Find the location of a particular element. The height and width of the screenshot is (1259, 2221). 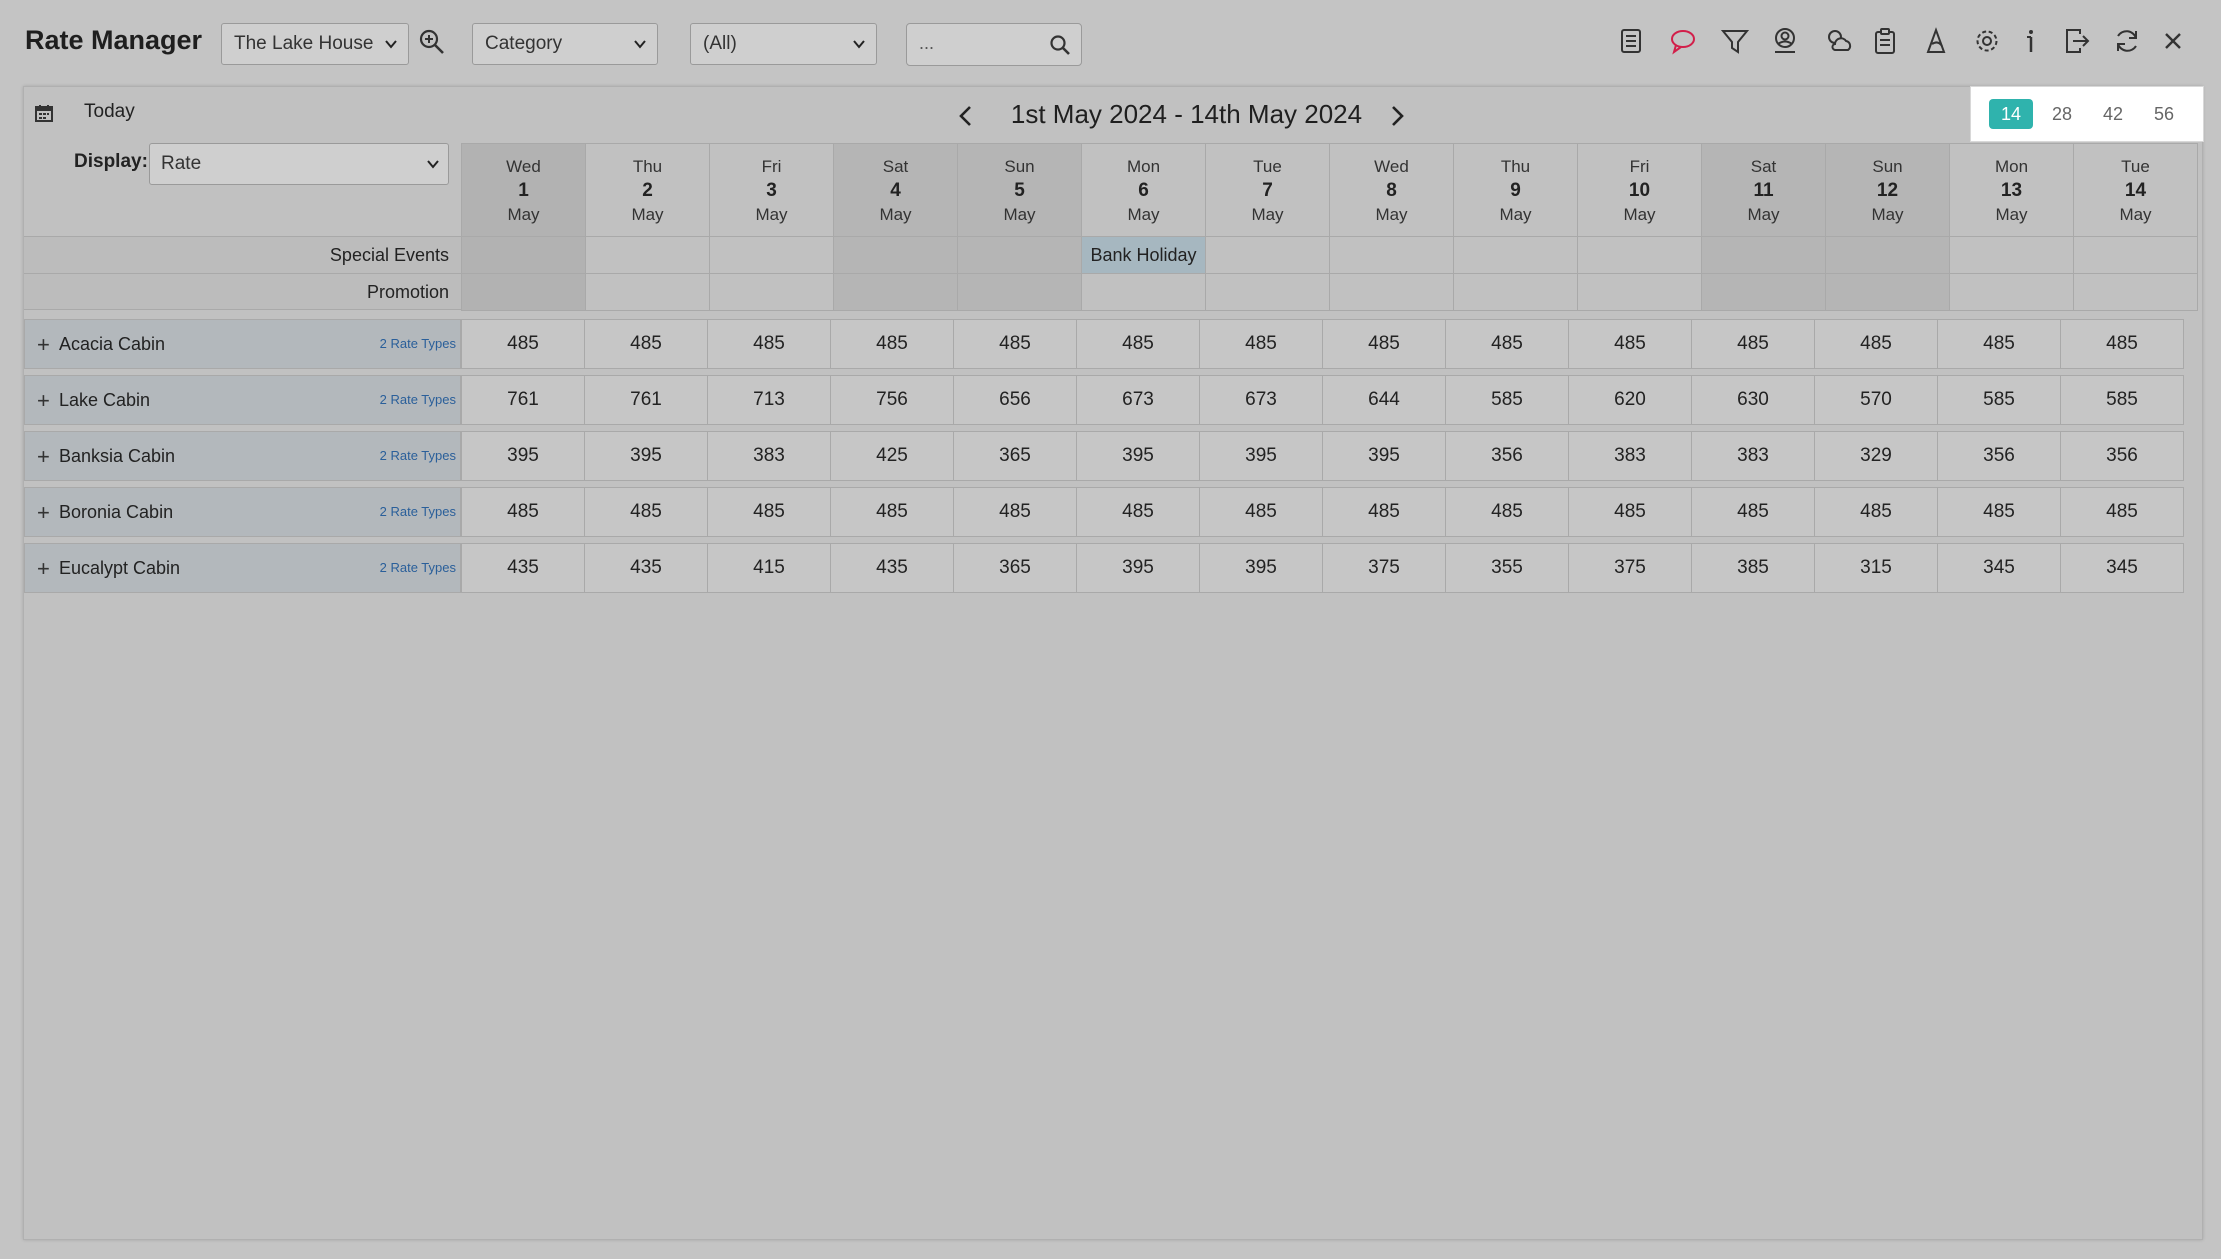

group-by-select: Category is located at coordinates (565, 44).